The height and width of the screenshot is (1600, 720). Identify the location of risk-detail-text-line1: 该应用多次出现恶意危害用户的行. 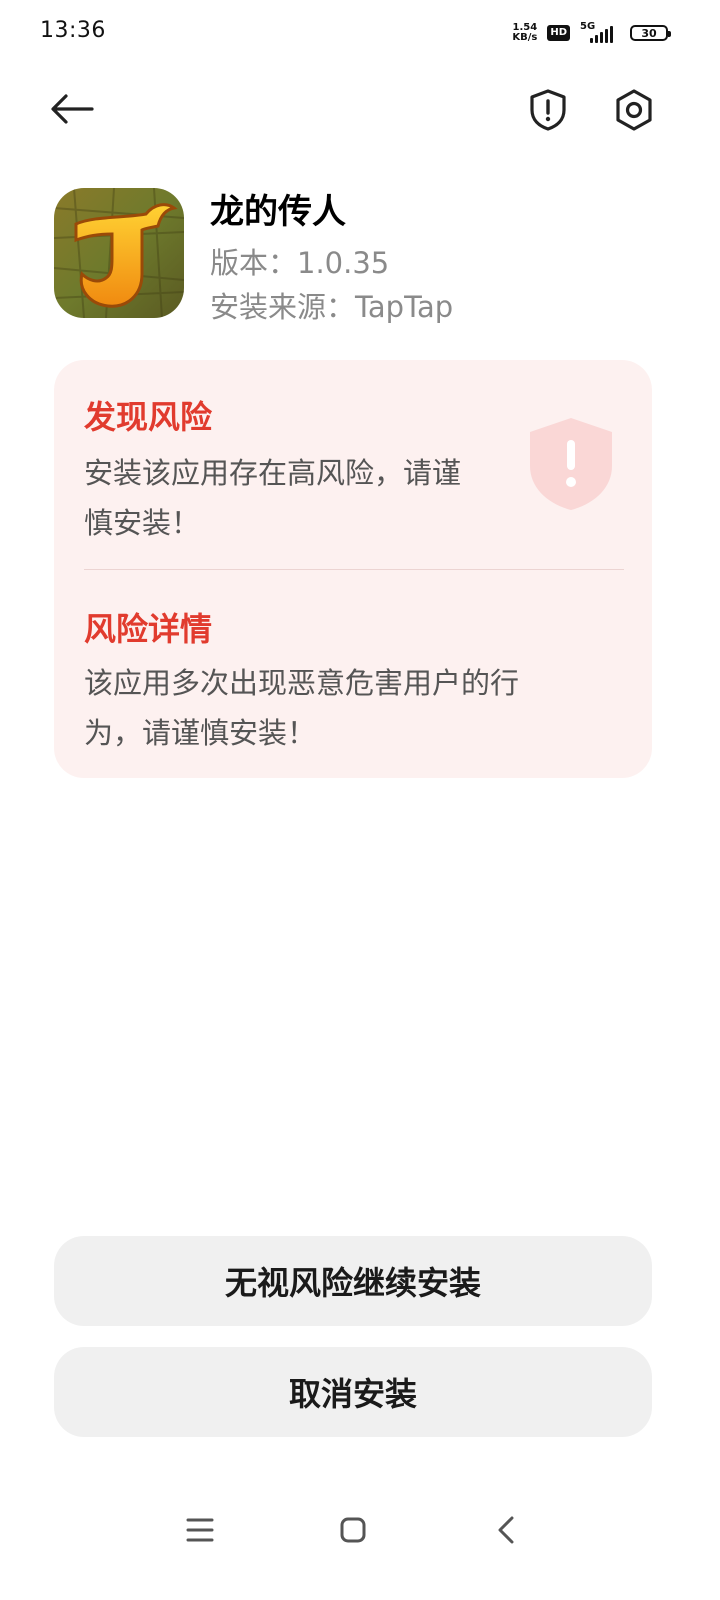
(302, 683).